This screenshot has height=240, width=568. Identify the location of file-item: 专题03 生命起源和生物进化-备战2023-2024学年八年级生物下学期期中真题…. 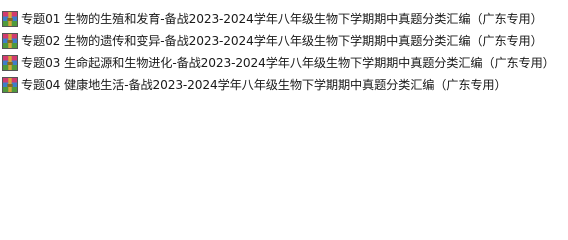
(278, 63).